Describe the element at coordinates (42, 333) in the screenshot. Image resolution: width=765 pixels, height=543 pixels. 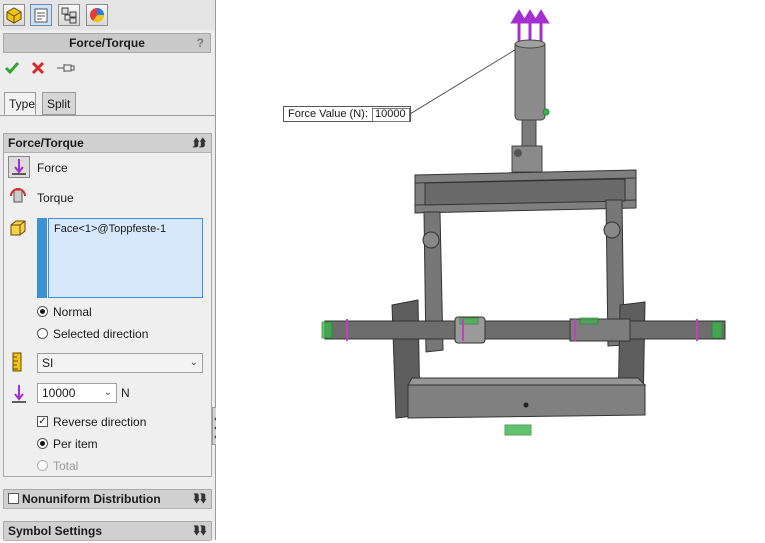
I see `selected-direction-radio` at that location.